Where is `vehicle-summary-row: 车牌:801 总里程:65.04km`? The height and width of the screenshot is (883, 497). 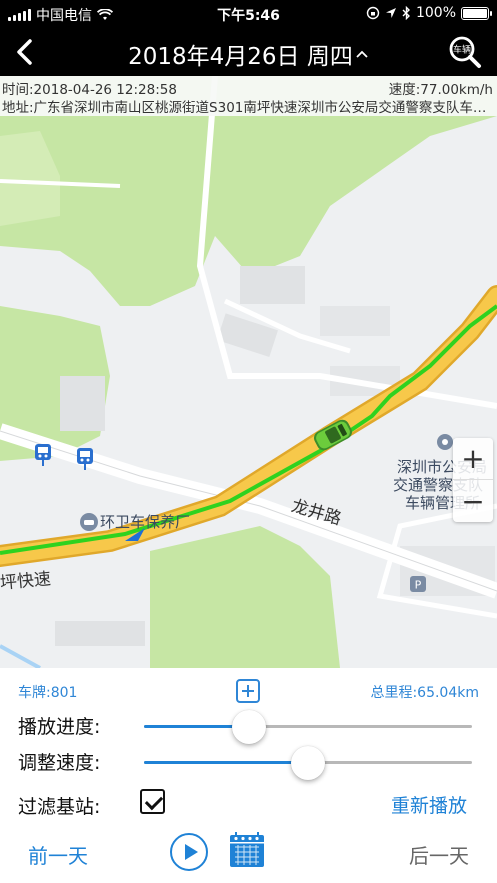 vehicle-summary-row: 车牌:801 总里程:65.04km is located at coordinates (248, 690).